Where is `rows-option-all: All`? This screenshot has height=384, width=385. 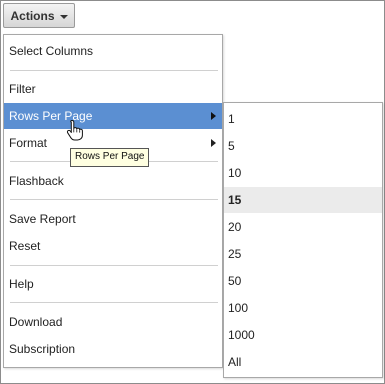 rows-option-all: All is located at coordinates (303, 362).